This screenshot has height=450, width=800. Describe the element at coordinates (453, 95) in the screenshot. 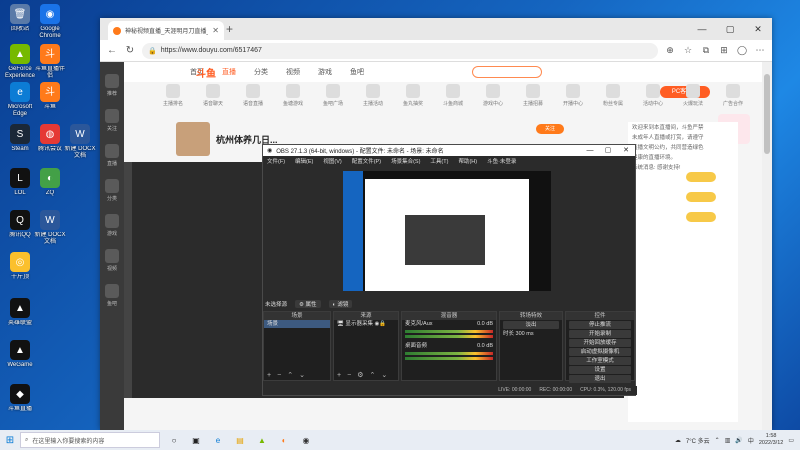

I see `category-item: 斗鱼商城` at that location.